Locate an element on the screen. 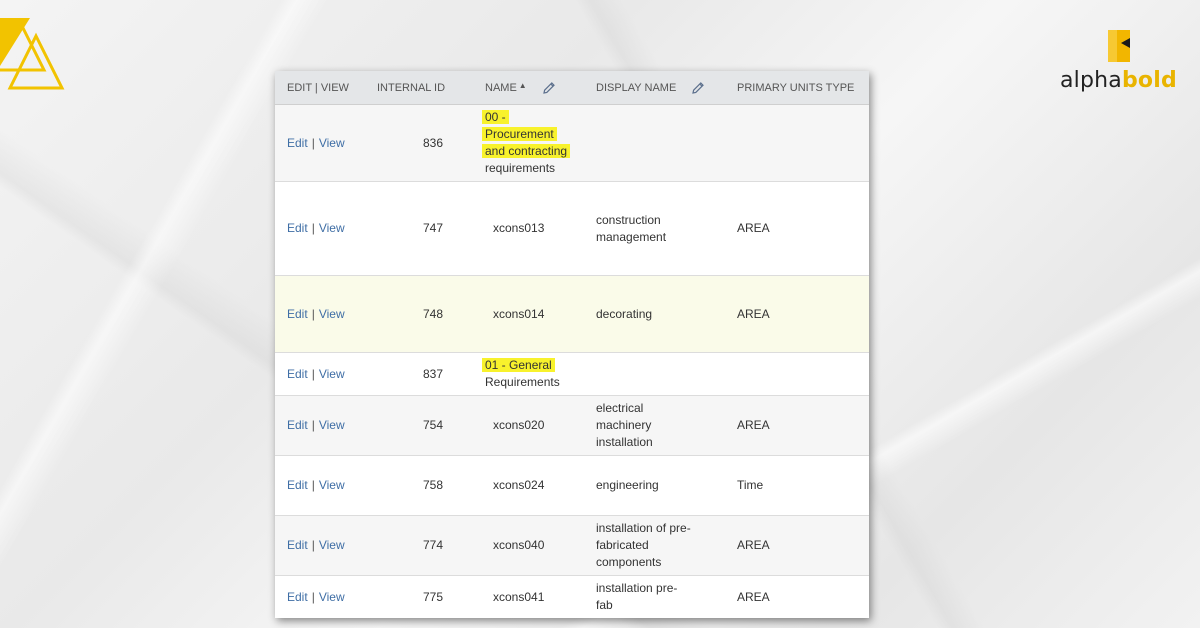 Image resolution: width=1200 pixels, height=628 pixels. internal-id-cell: 747 is located at coordinates (419, 228).